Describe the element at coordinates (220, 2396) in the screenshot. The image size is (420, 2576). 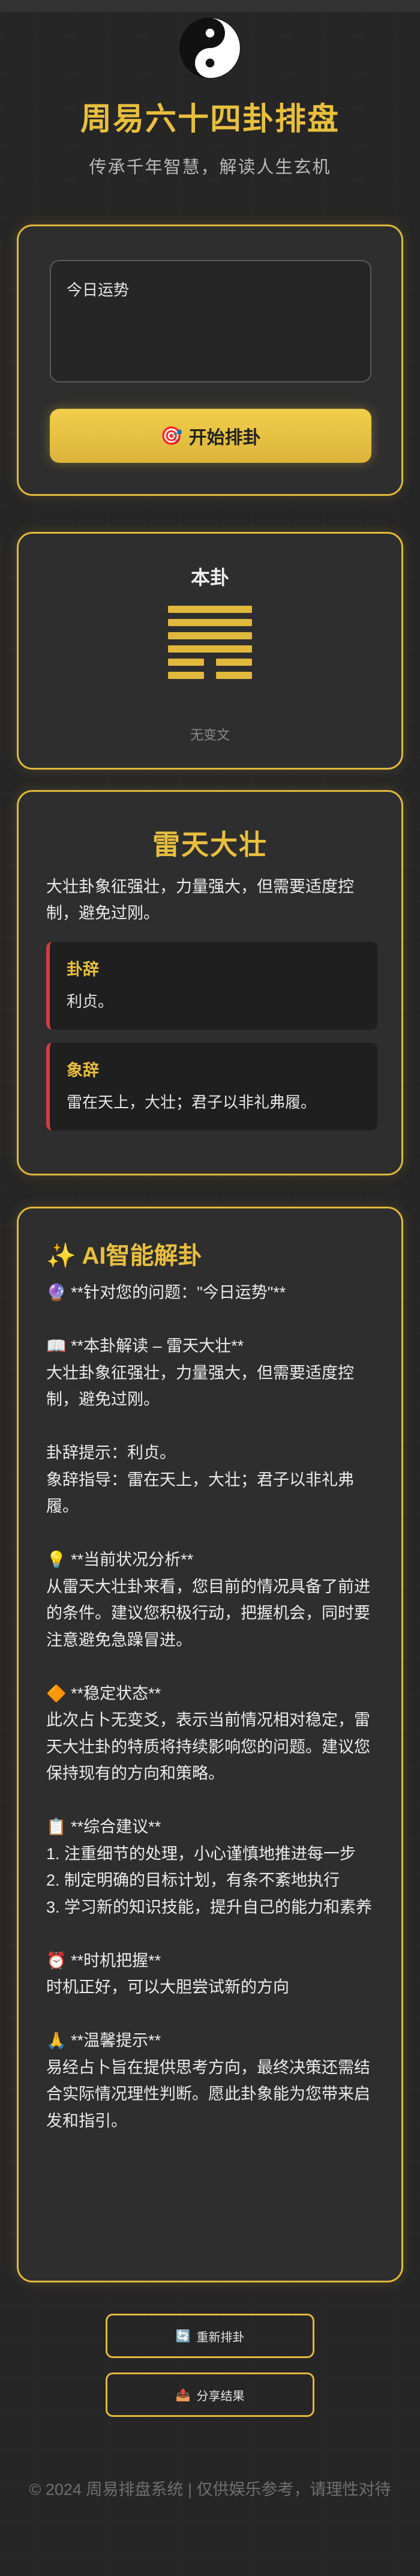
I see `share-button-label: 分享结果` at that location.